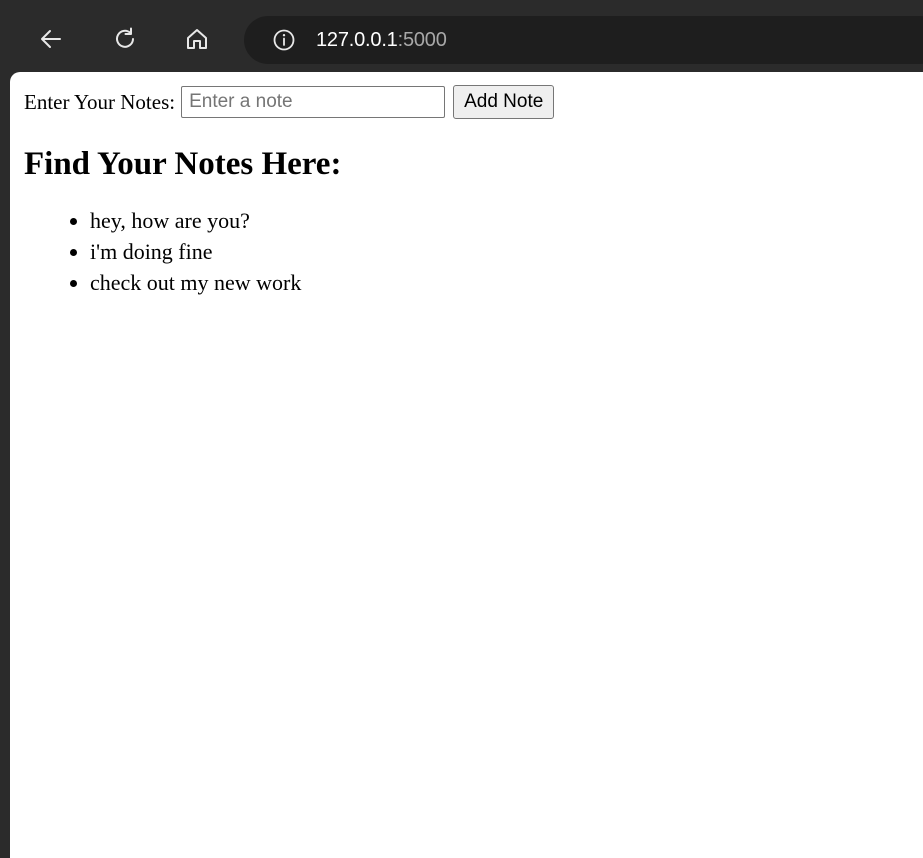 The height and width of the screenshot is (858, 923). I want to click on note-item: hey, how are you?, so click(322, 220).